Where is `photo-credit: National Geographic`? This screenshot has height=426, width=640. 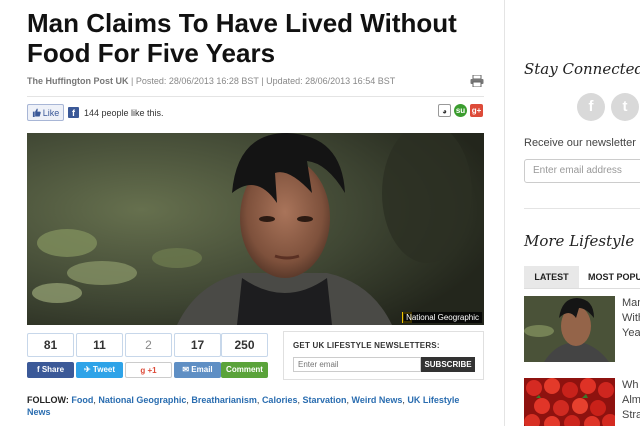 photo-credit: National Geographic is located at coordinates (442, 317).